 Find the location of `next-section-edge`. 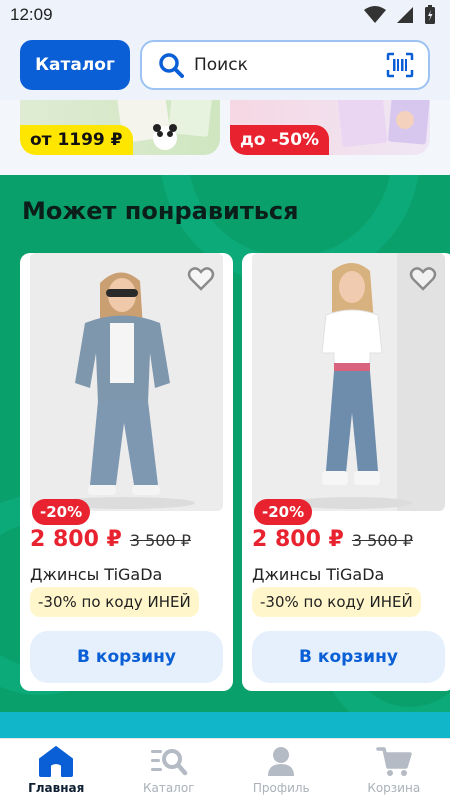

next-section-edge is located at coordinates (225, 725).